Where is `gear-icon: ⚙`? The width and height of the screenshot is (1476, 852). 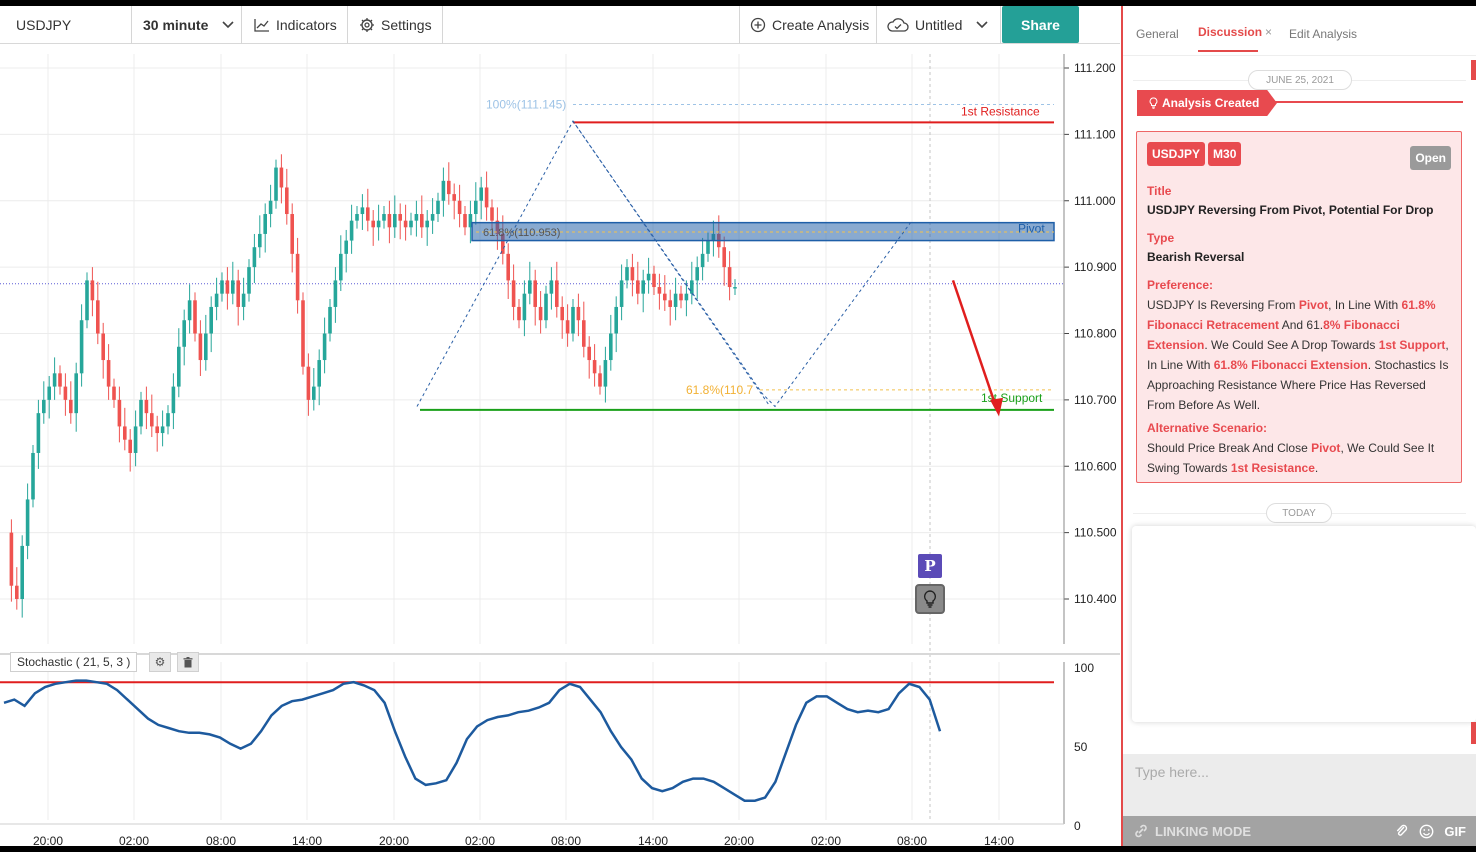 gear-icon: ⚙ is located at coordinates (160, 662).